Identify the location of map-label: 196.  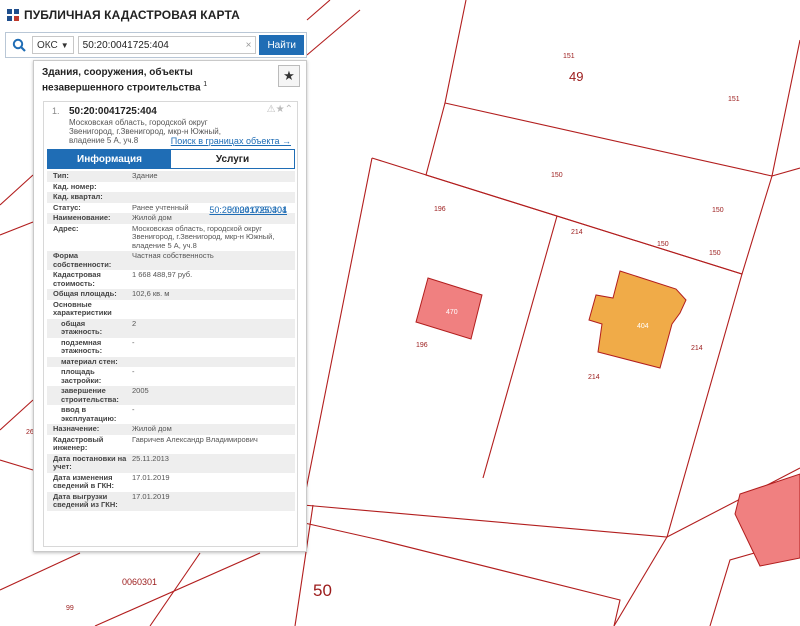
(422, 345).